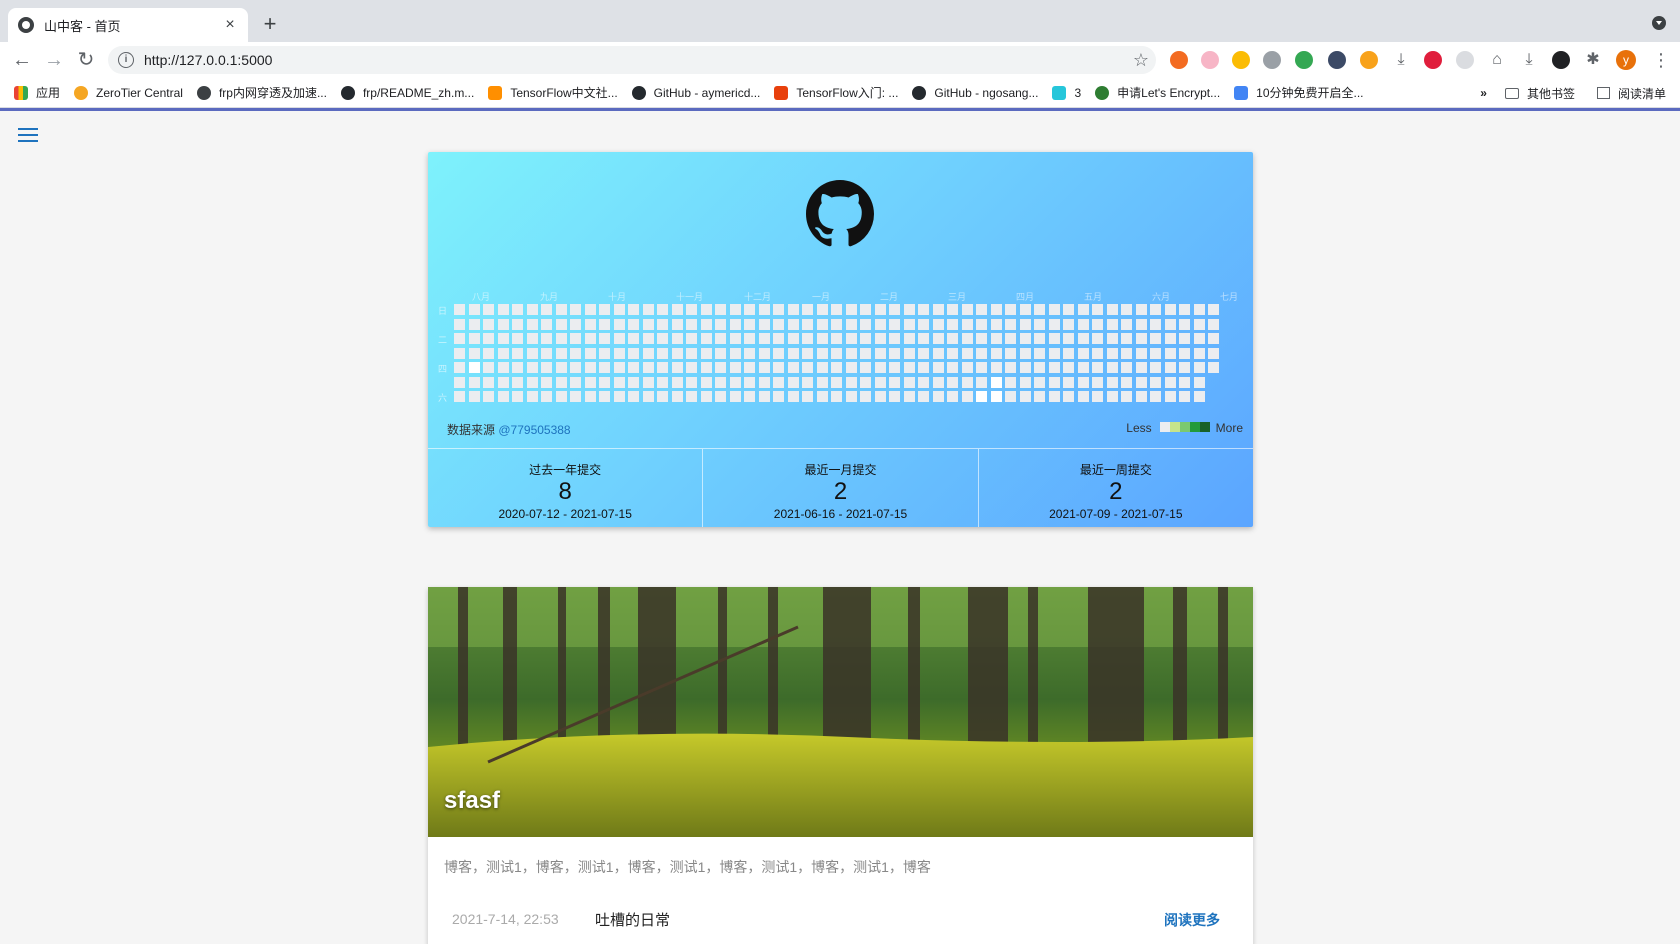 This screenshot has height=944, width=1680. I want to click on bookmark-item: 3, so click(1066, 92).